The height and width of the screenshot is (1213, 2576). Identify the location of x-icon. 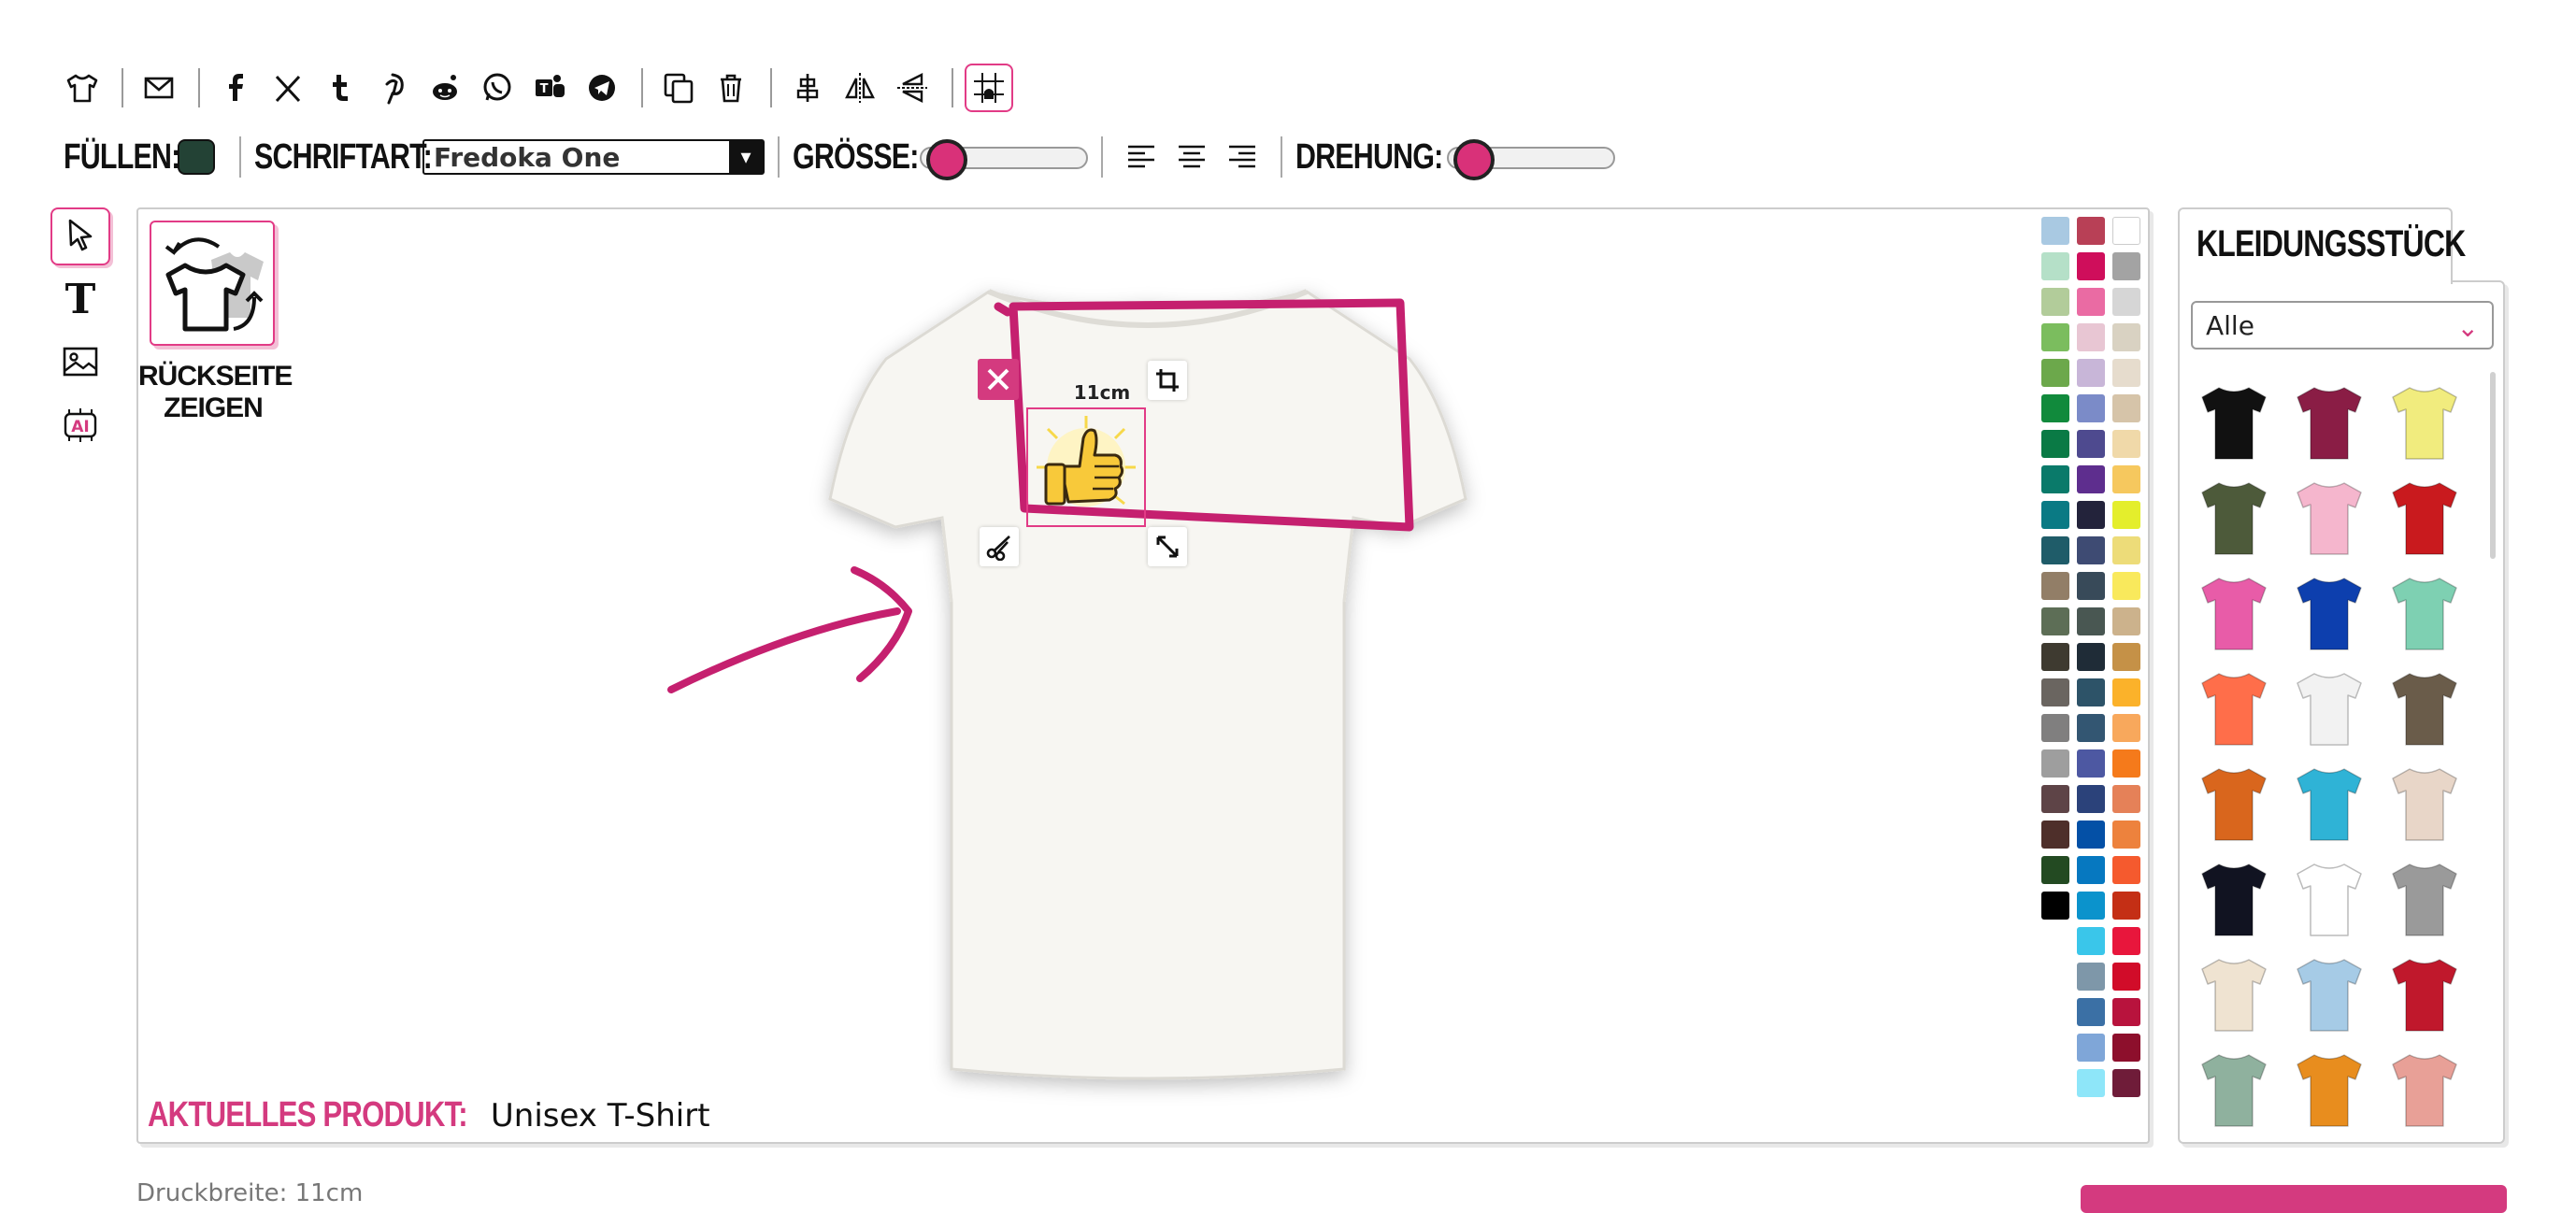
(288, 88).